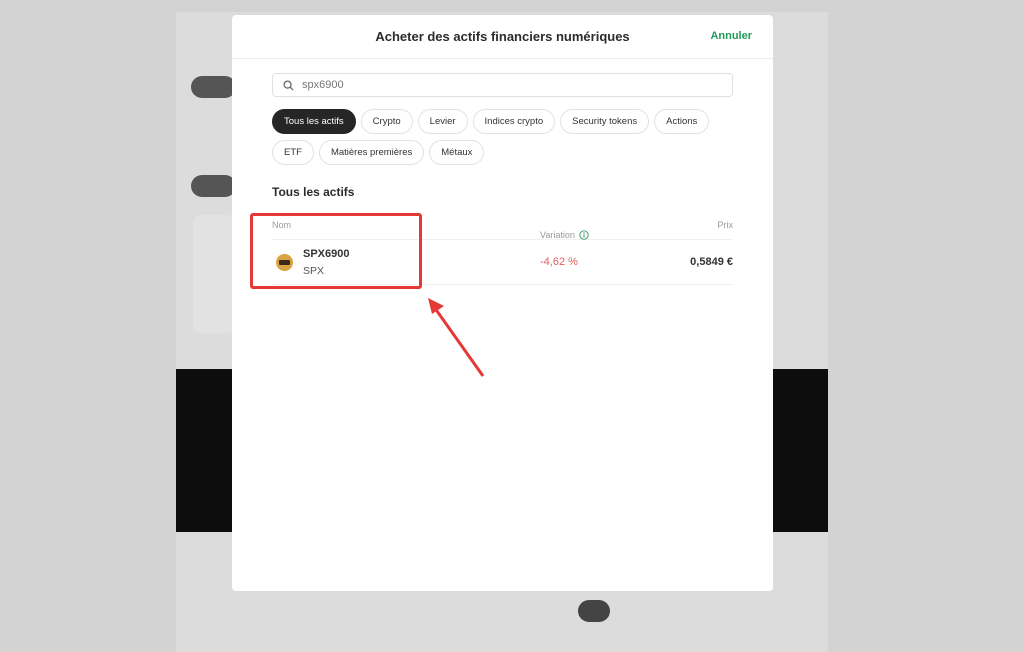  What do you see at coordinates (584, 235) in the screenshot?
I see `info-icon` at bounding box center [584, 235].